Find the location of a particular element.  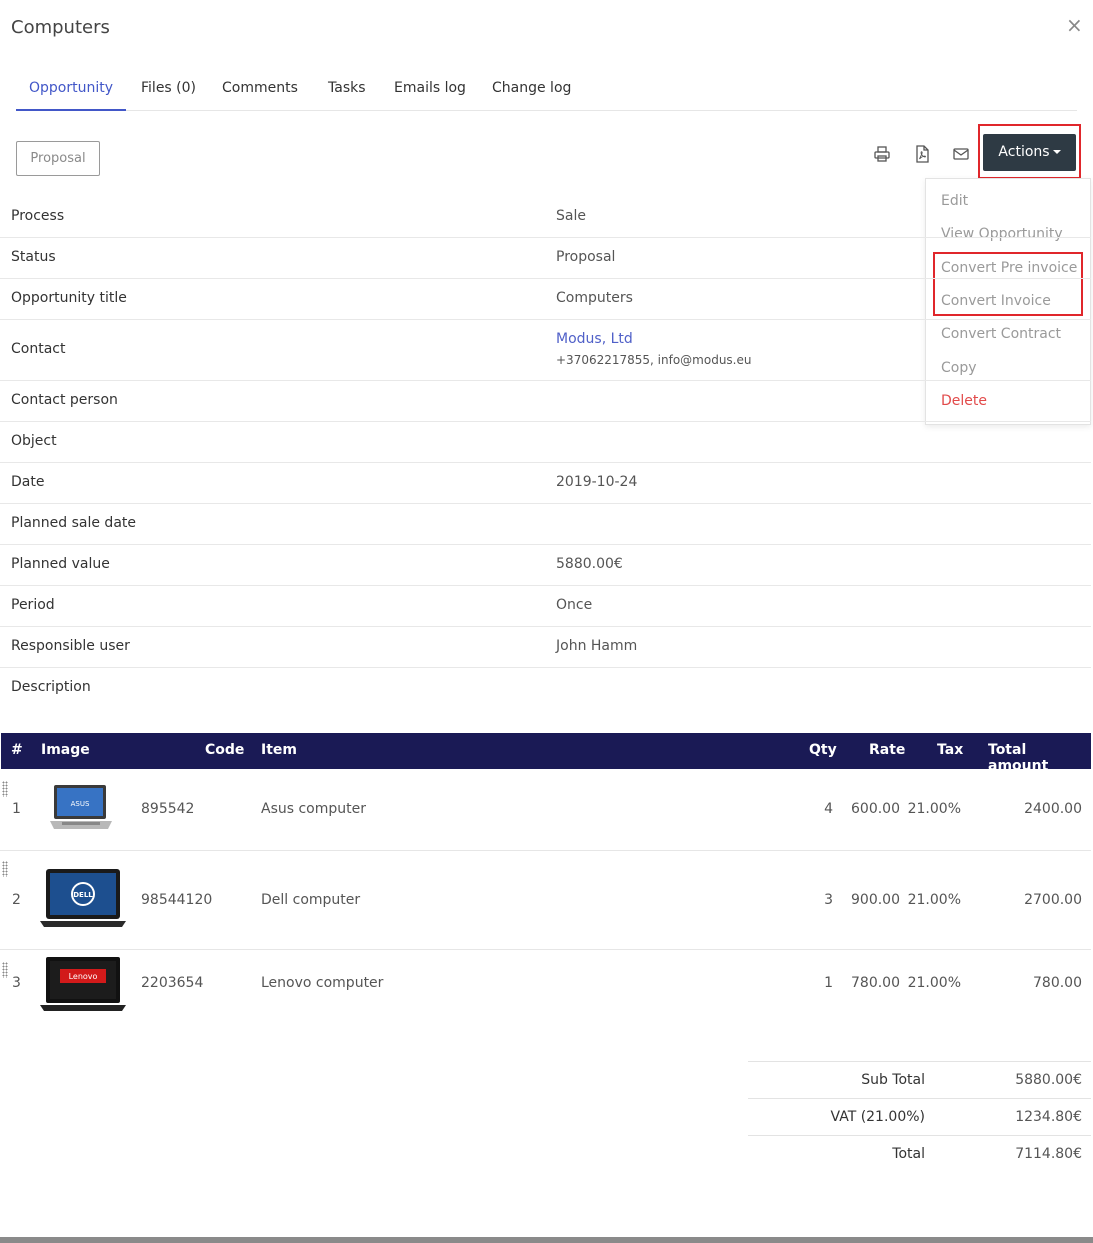

subtotal-row: Sub Total 5880.00€ is located at coordinates (919, 1079).